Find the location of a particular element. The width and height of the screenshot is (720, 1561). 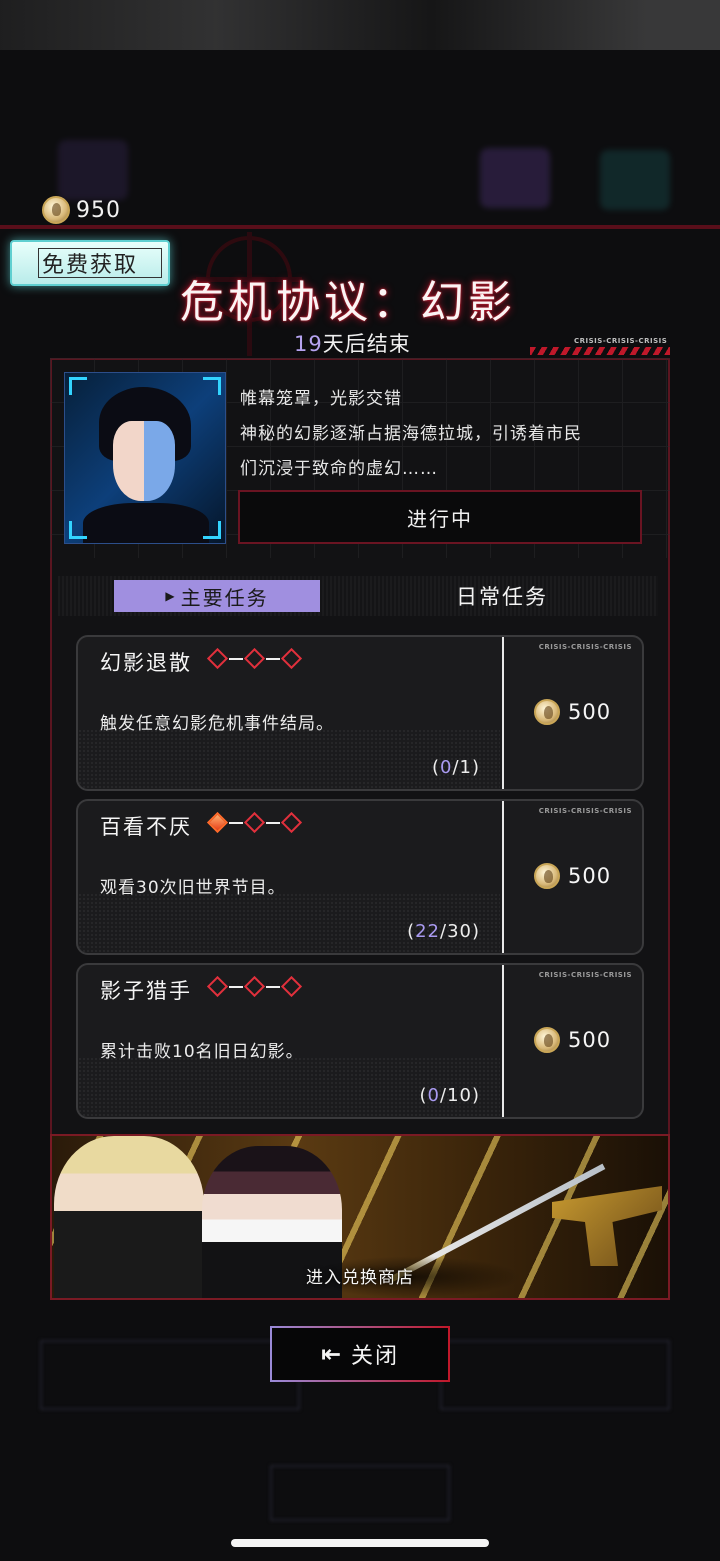

quest-description: 触发任意幻影危机事件结局。 is located at coordinates (217, 724).